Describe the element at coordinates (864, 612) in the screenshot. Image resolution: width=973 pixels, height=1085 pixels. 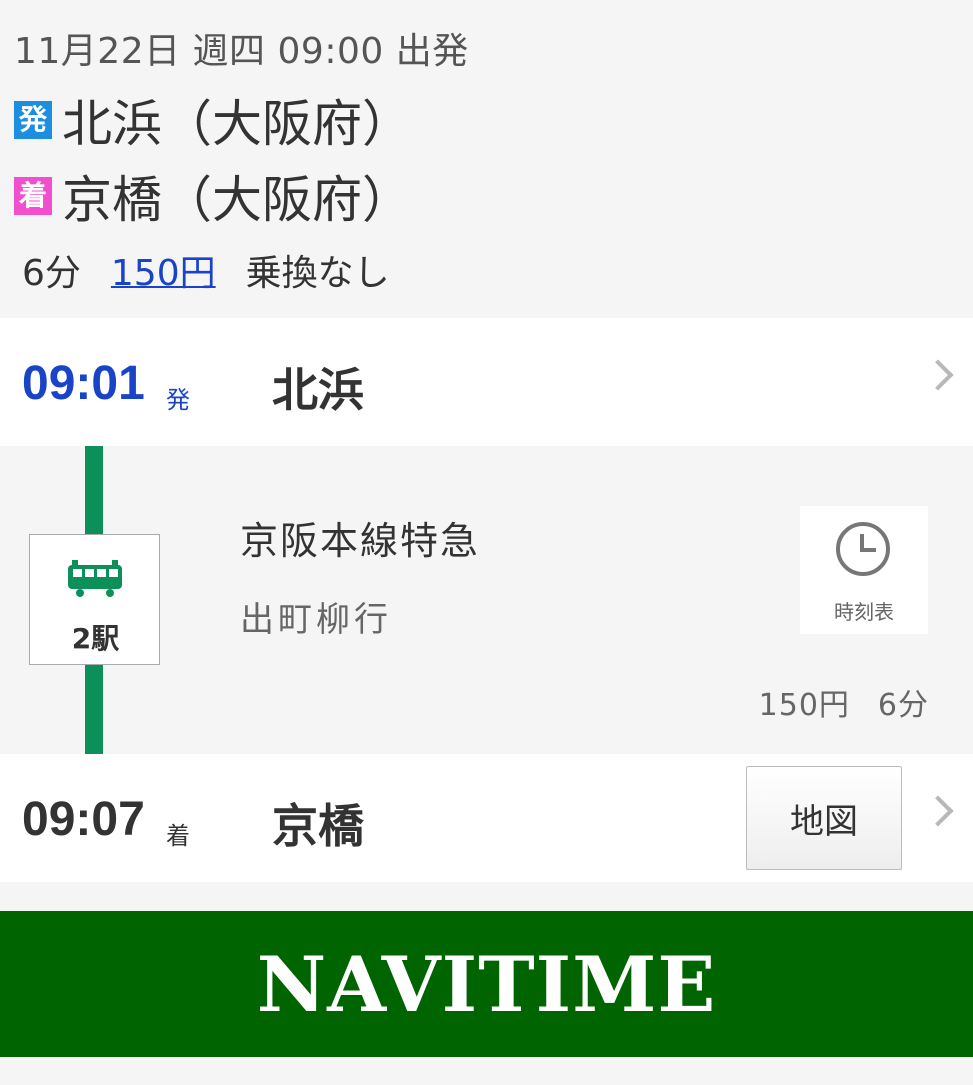
I see `timetable-label: 時刻表` at that location.